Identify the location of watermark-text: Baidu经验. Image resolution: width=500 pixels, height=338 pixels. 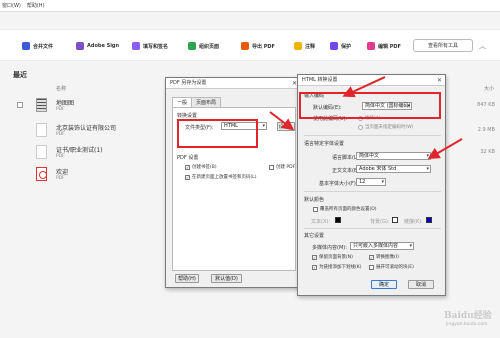
(468, 316).